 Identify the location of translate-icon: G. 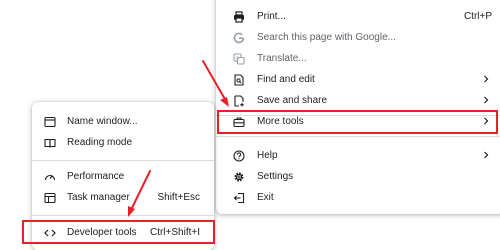
(239, 58).